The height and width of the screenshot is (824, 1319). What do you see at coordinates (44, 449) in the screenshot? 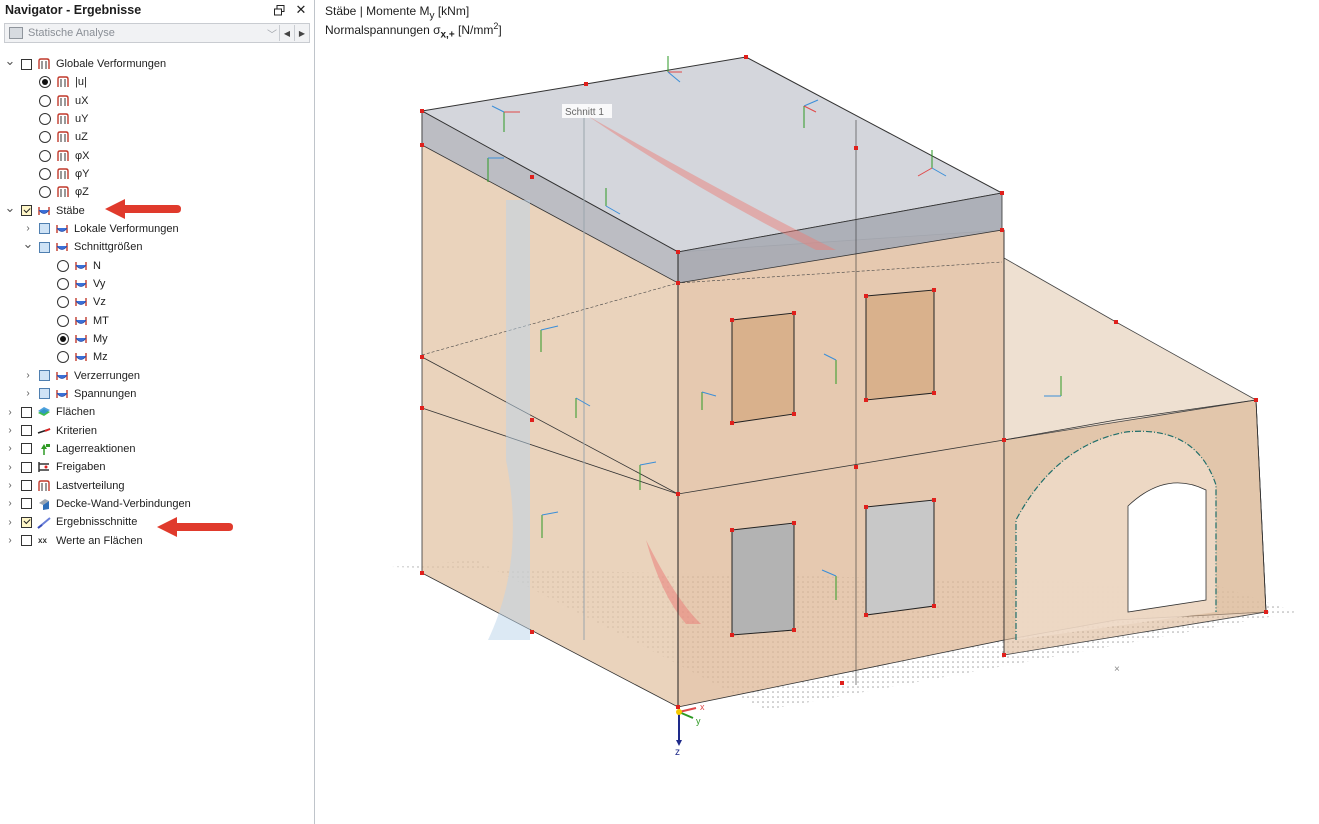
I see `support-reactions-icon` at bounding box center [44, 449].